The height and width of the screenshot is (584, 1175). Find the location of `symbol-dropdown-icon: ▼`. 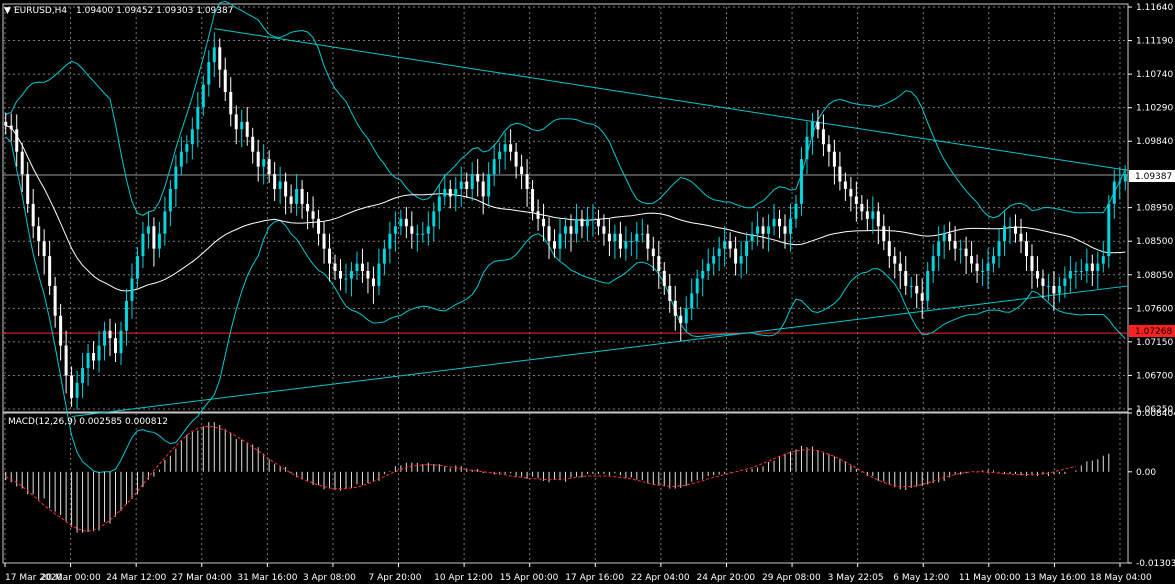

symbol-dropdown-icon: ▼ is located at coordinates (7, 11).